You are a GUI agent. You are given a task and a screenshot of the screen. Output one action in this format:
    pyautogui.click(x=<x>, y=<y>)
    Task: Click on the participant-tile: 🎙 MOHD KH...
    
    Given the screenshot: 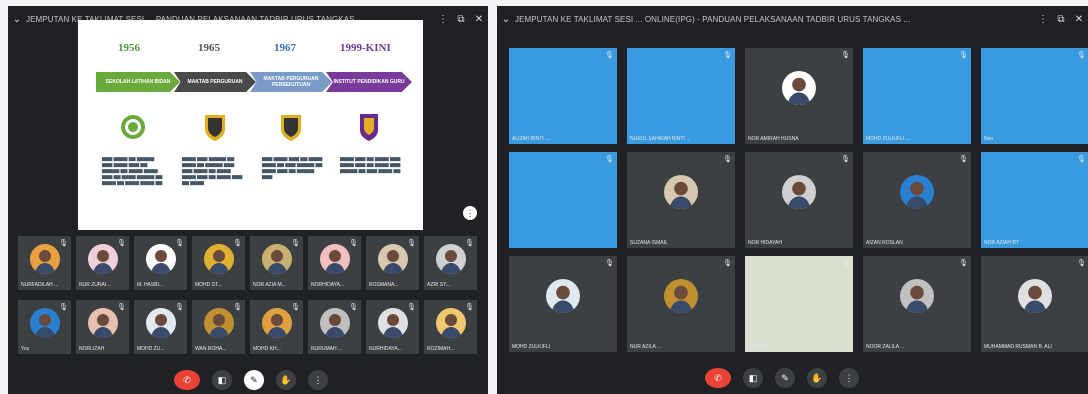 What is the action you would take?
    pyautogui.click(x=276, y=327)
    